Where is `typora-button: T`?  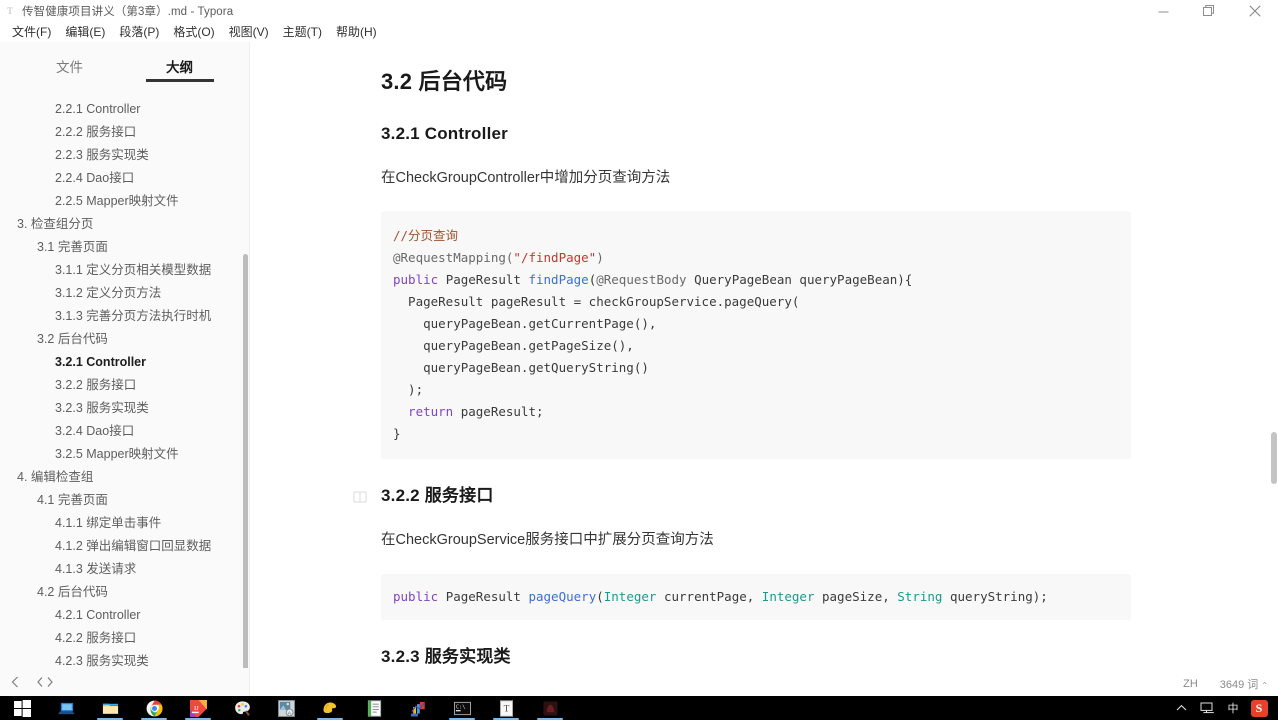 typora-button: T is located at coordinates (506, 708).